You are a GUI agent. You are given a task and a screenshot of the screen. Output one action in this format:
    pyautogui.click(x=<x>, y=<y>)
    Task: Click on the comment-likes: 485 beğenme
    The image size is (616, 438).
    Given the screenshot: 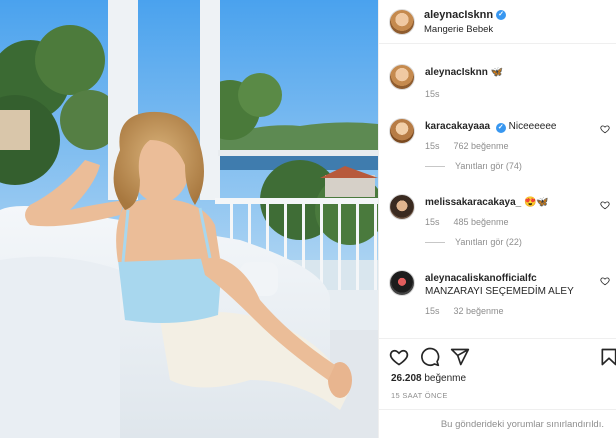 What is the action you would take?
    pyautogui.click(x=481, y=222)
    